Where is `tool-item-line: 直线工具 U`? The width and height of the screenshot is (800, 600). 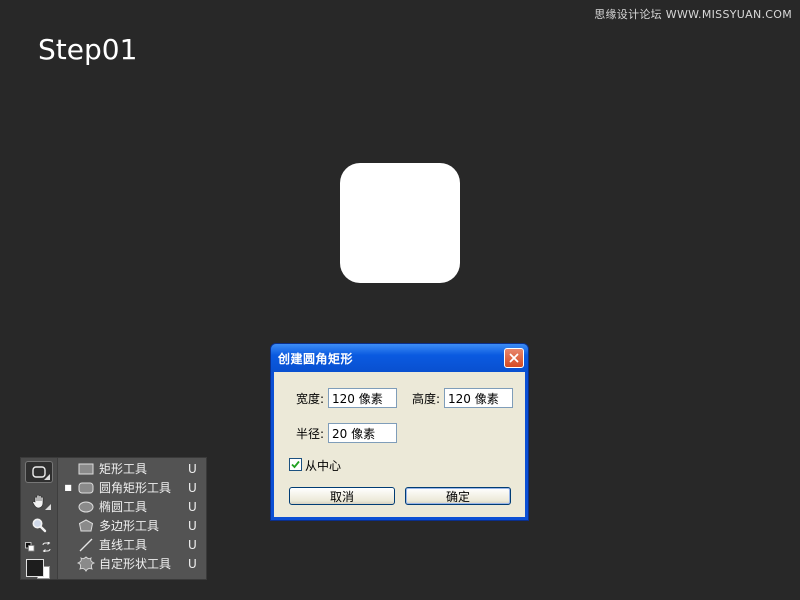 tool-item-line: 直线工具 U is located at coordinates (133, 544).